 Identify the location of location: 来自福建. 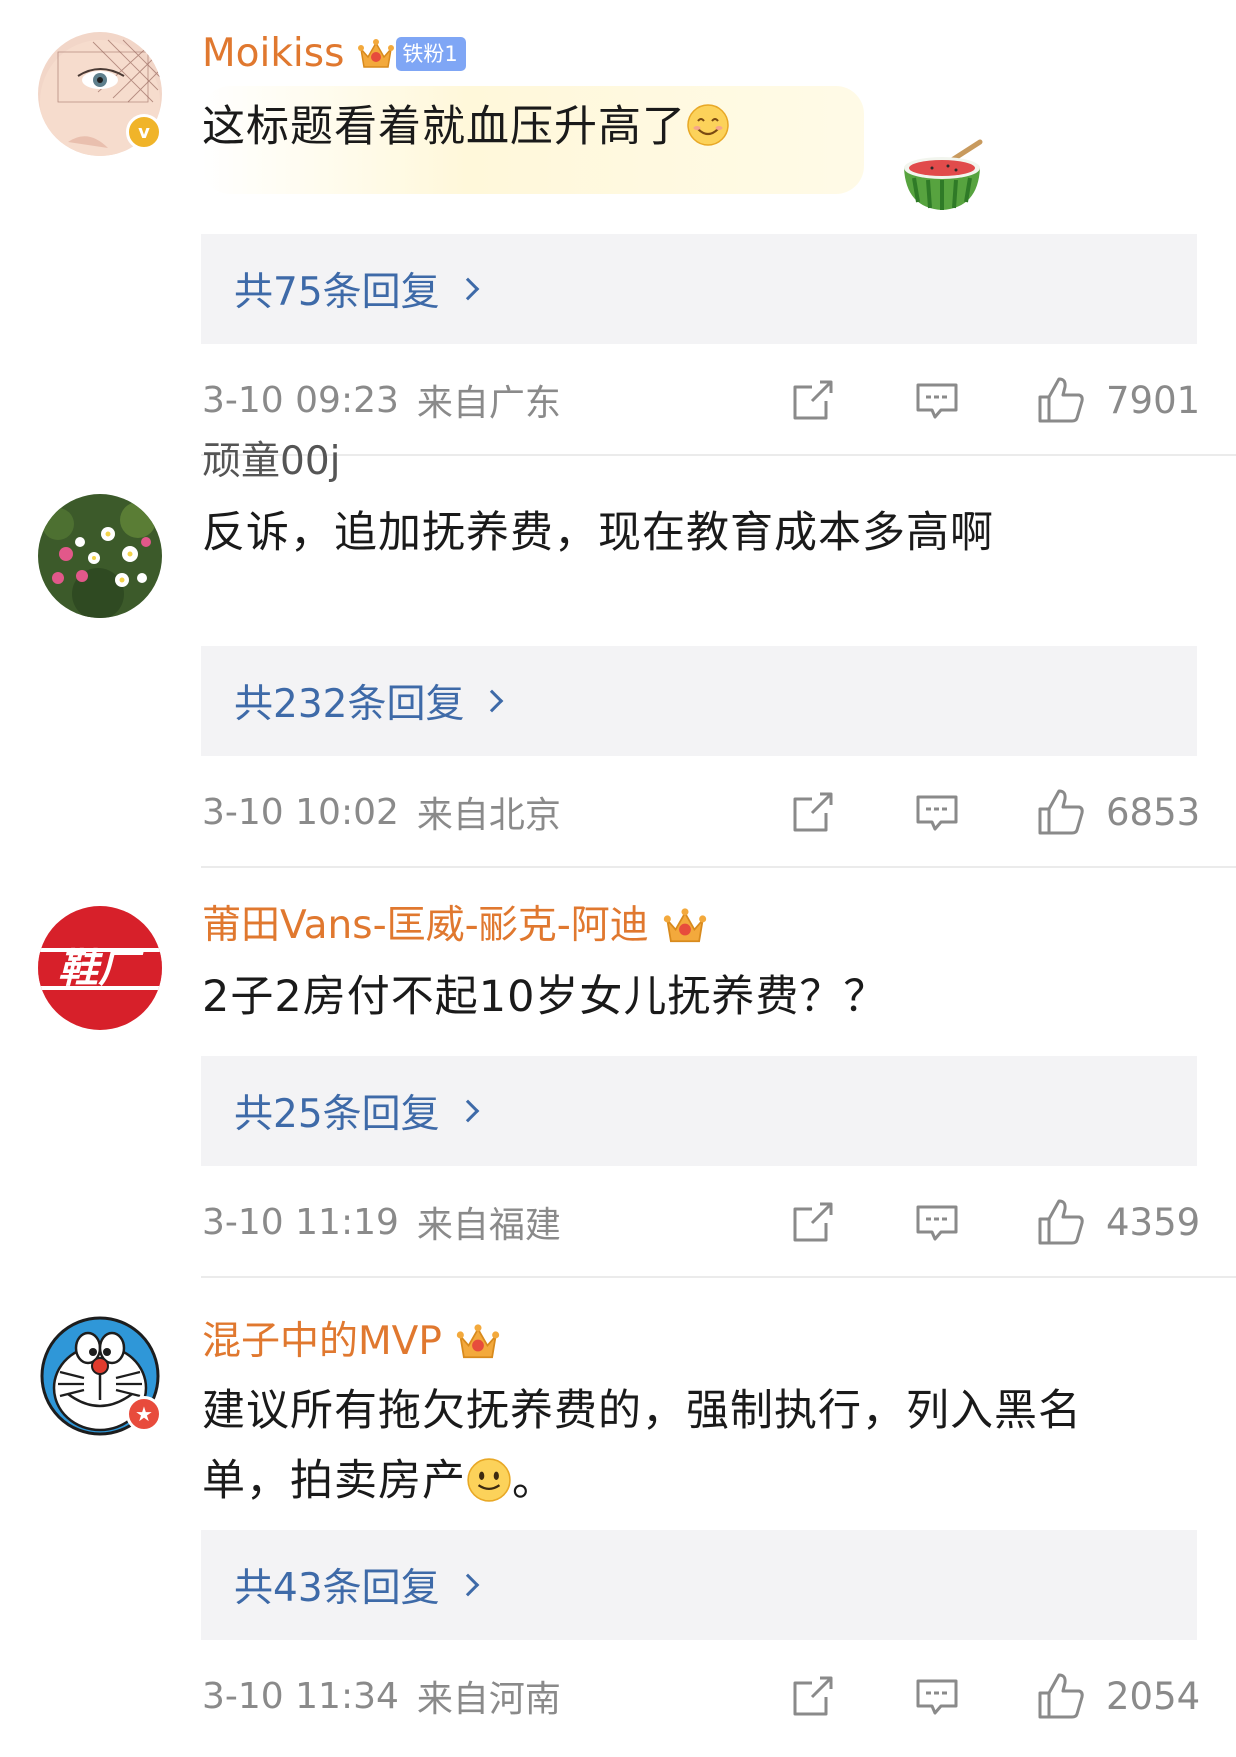
(488, 1225).